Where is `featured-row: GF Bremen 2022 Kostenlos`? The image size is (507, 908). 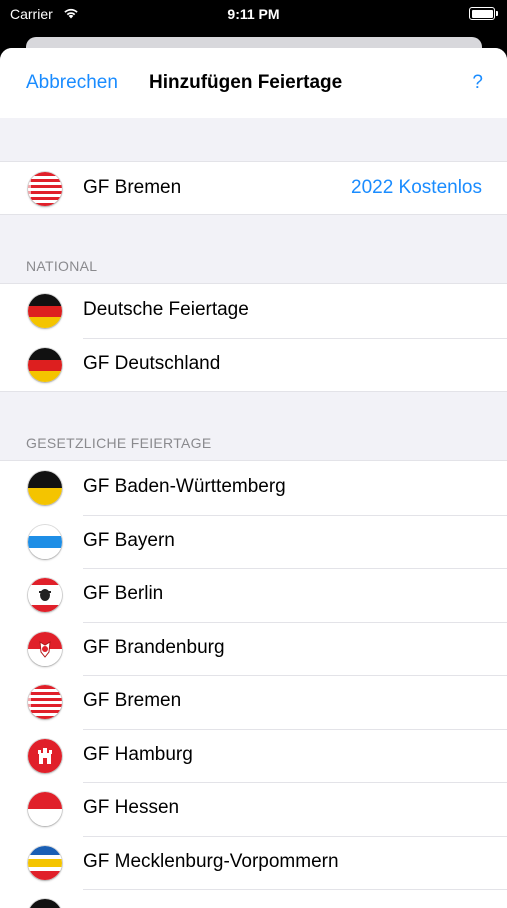
featured-row: GF Bremen 2022 Kostenlos is located at coordinates (253, 188).